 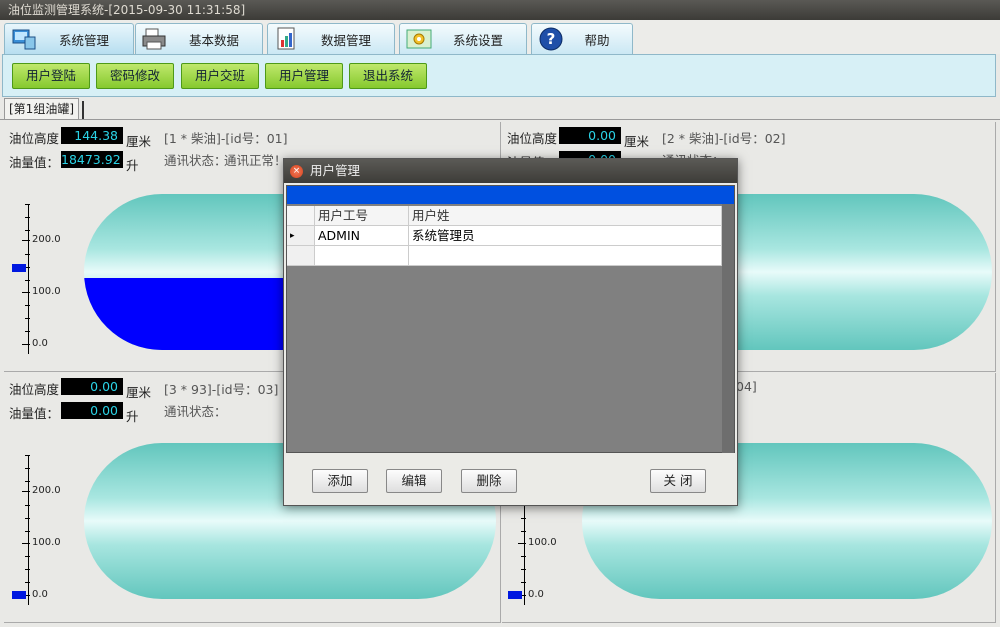 I want to click on menu-tab-system: 系统管理, so click(x=69, y=38).